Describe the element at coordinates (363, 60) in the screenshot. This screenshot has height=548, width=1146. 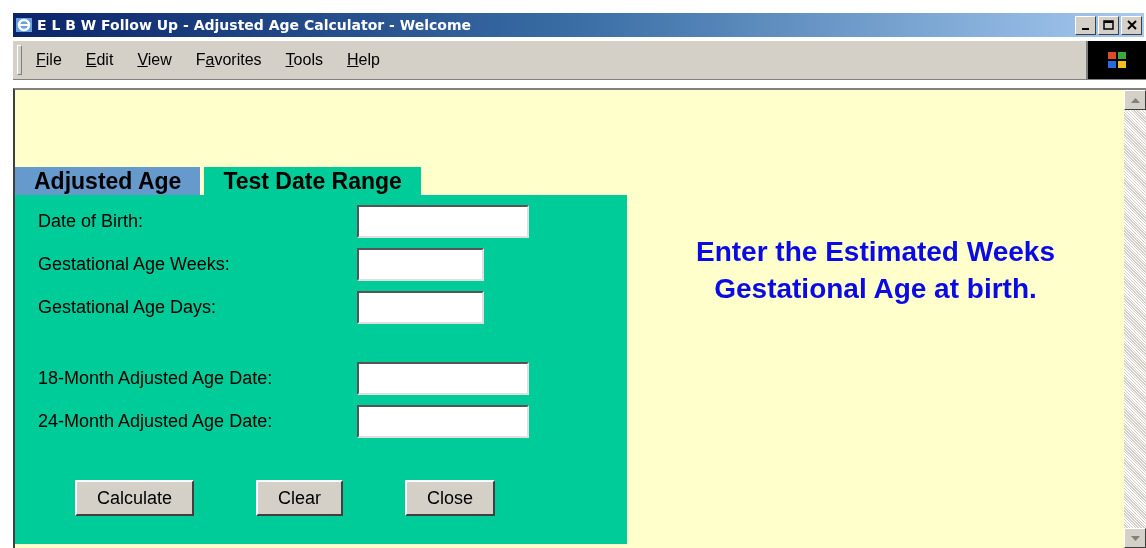
I see `menu-item: Help` at that location.